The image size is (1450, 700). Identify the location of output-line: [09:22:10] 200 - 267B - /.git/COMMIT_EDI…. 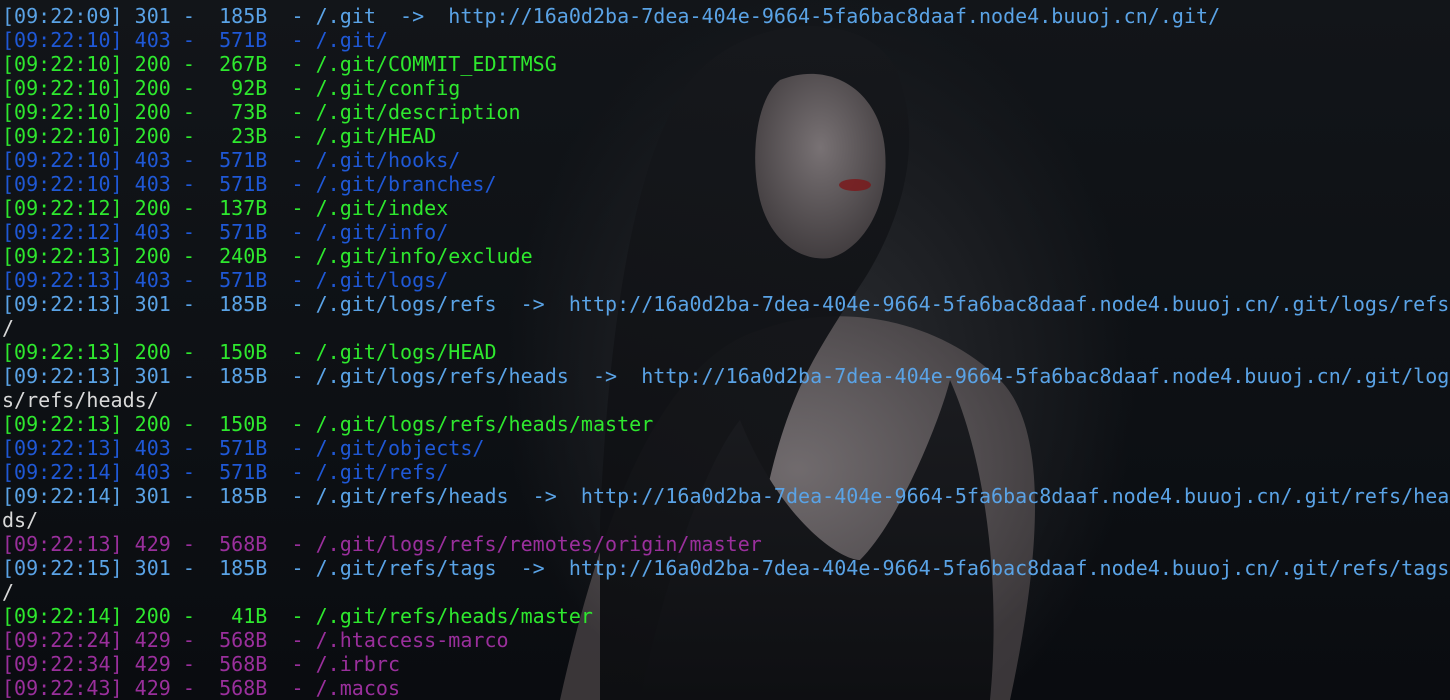
(279, 64).